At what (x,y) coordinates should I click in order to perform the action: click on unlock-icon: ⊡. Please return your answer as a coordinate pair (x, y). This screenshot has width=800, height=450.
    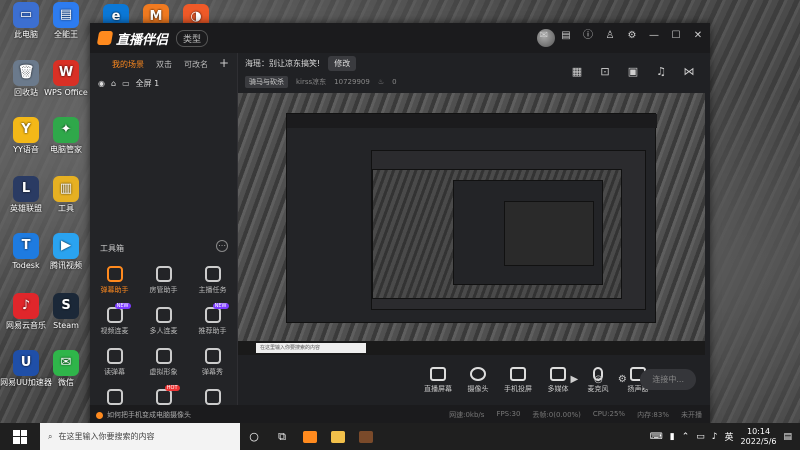
    Looking at the image, I should click on (605, 72).